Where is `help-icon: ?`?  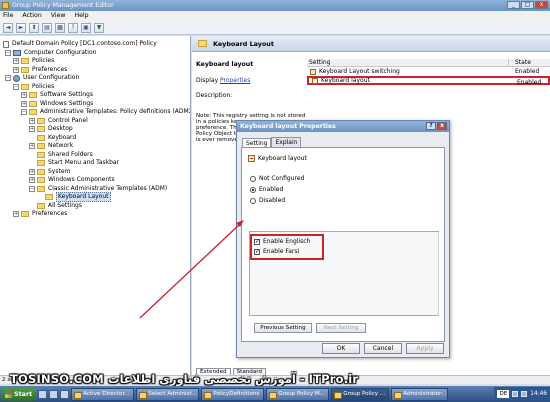 help-icon: ? is located at coordinates (73, 27).